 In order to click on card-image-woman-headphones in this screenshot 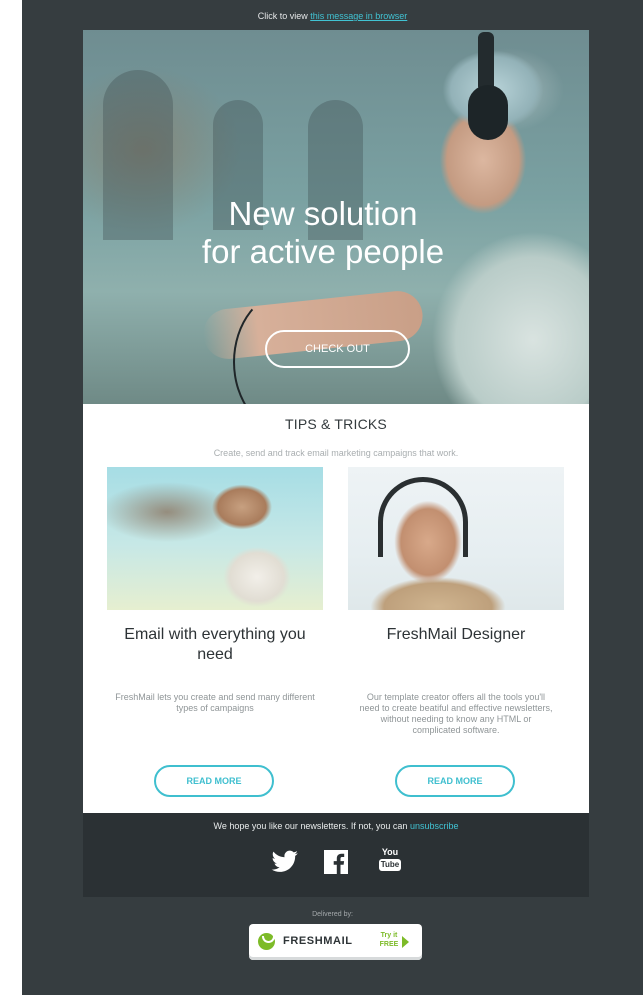, I will do `click(215, 538)`.